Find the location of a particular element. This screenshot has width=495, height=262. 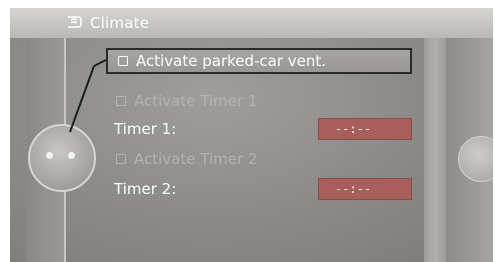

menu-item-label: Activate parked-car vent. is located at coordinates (231, 61).